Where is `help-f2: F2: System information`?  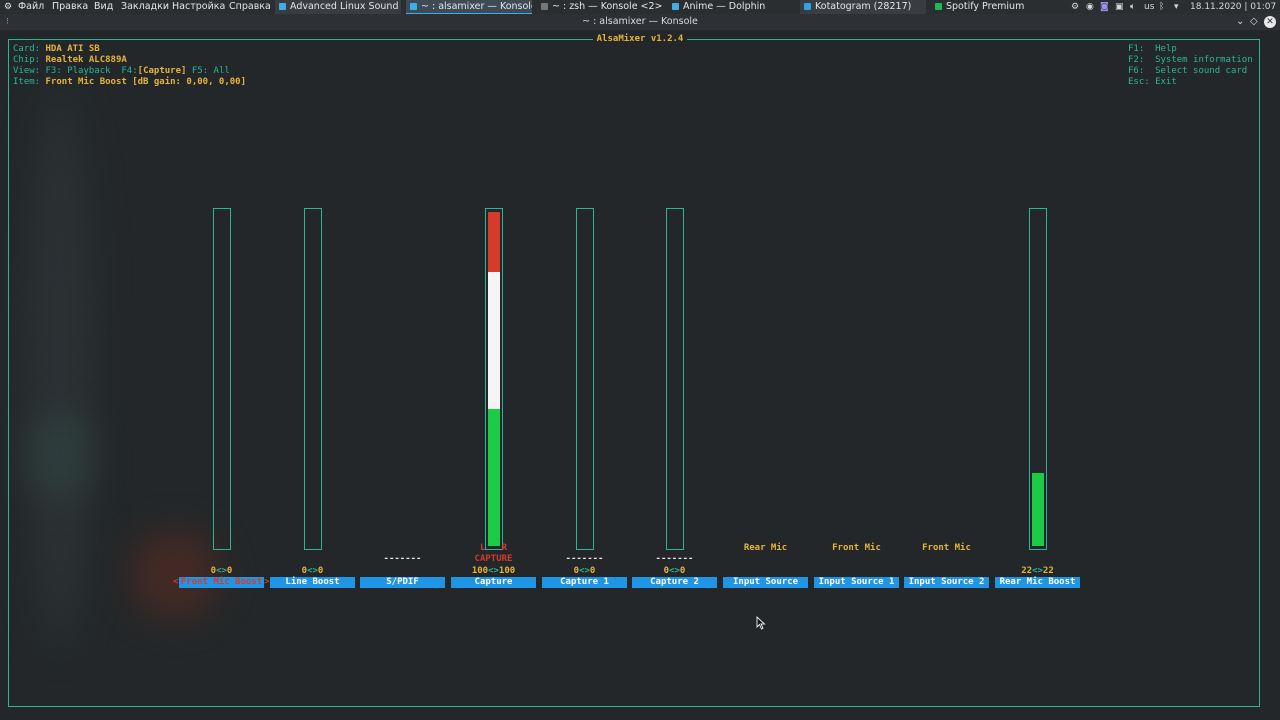 help-f2: F2: System information is located at coordinates (1190, 60).